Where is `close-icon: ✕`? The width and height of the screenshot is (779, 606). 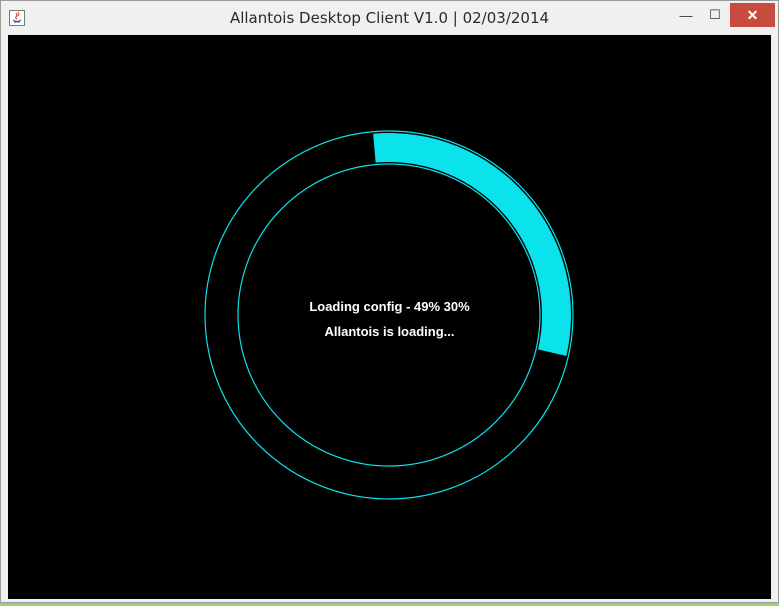
close-icon: ✕ is located at coordinates (752, 14).